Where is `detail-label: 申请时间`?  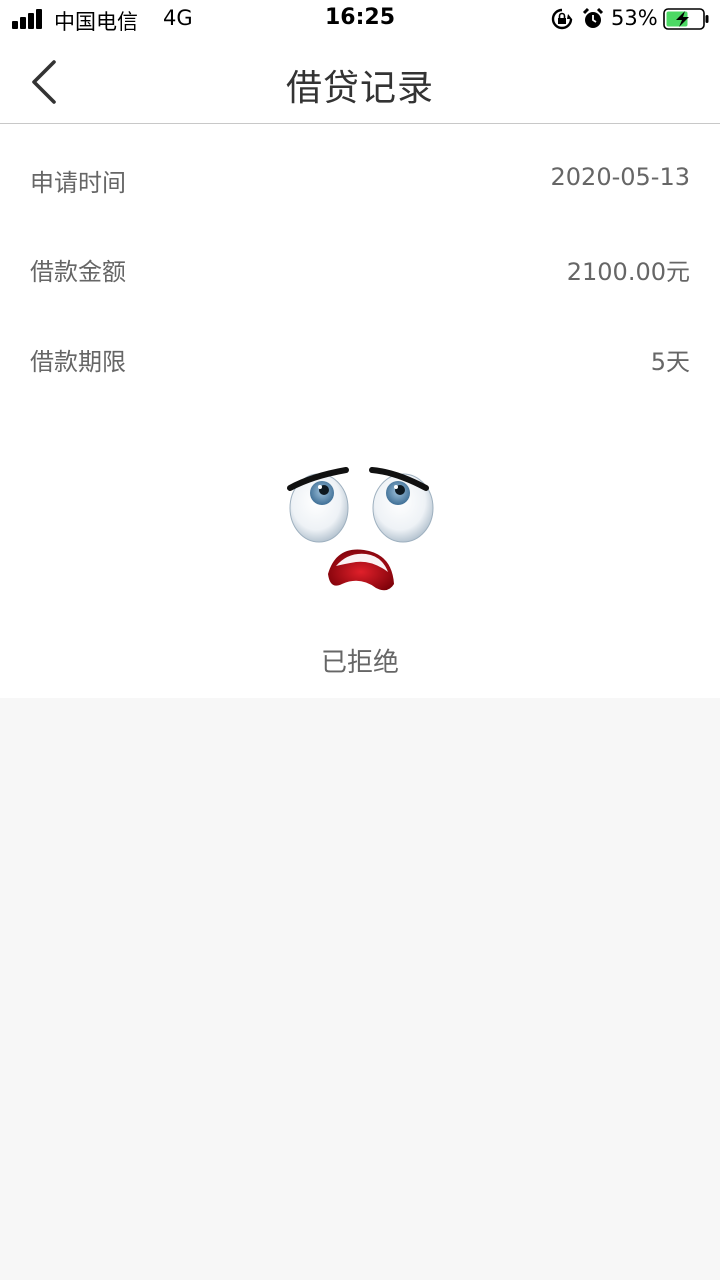
detail-label: 申请时间 is located at coordinates (78, 183).